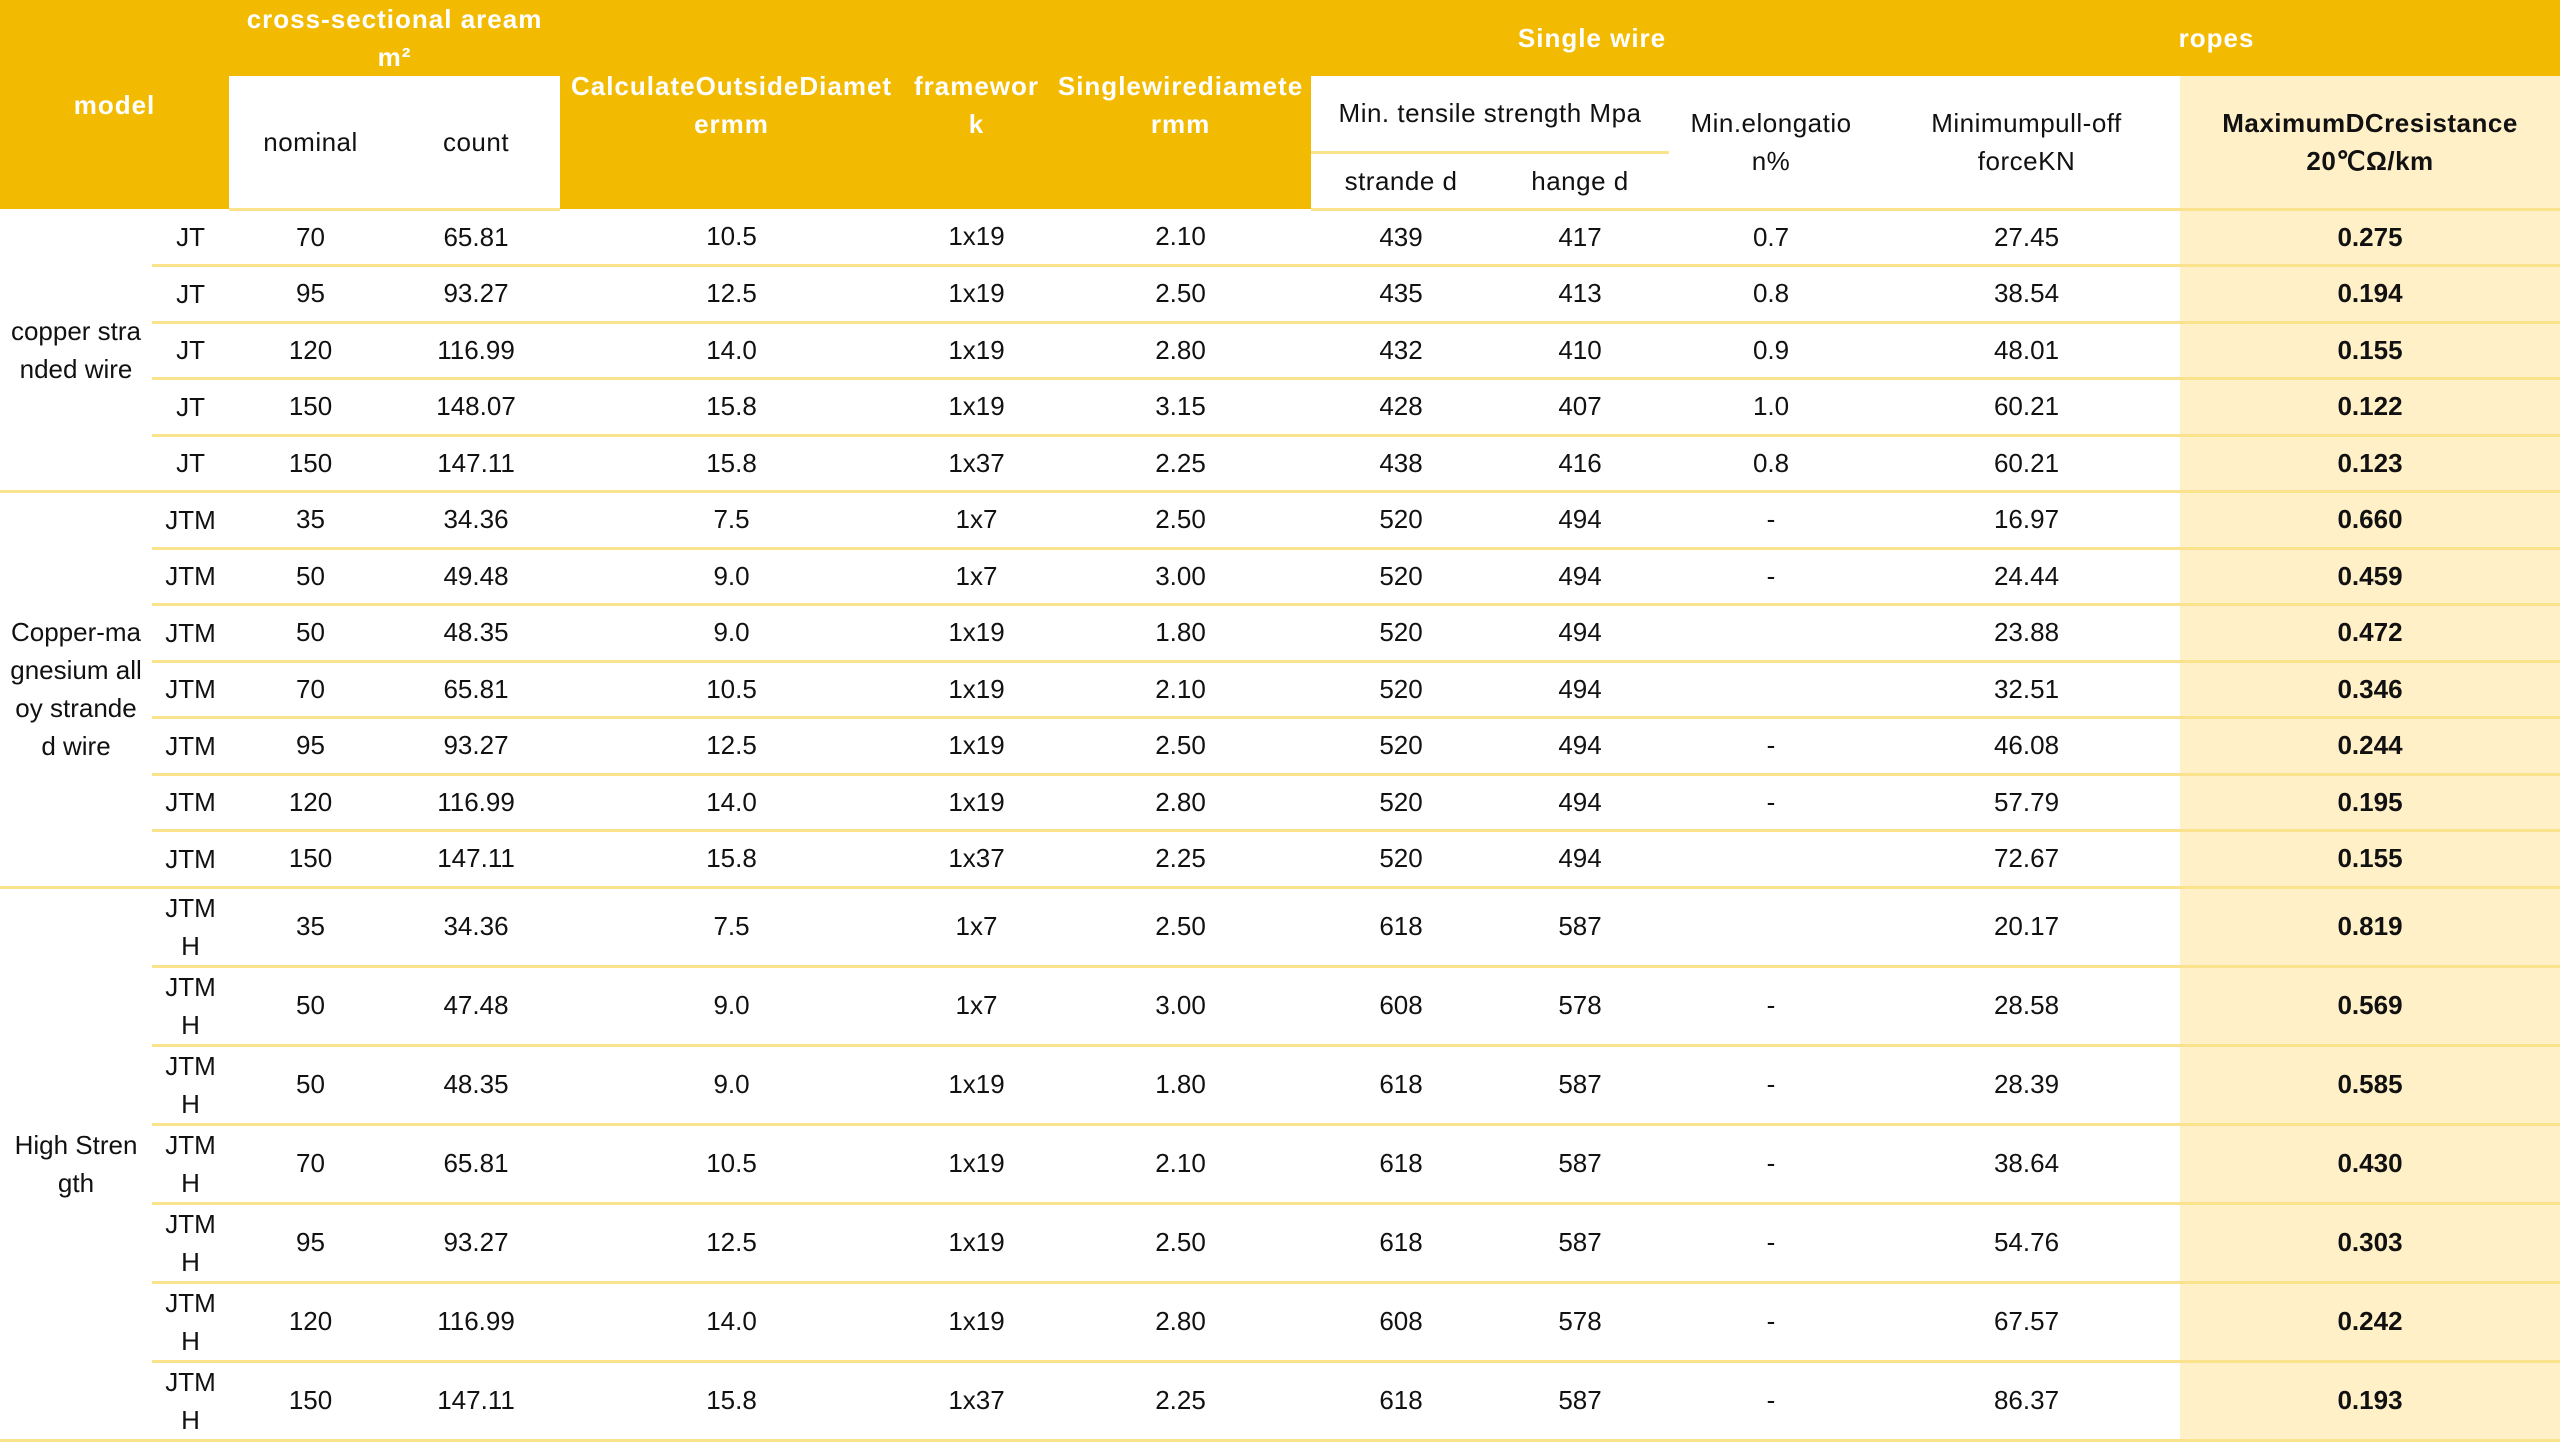 This screenshot has width=2560, height=1442. What do you see at coordinates (476, 927) in the screenshot?
I see `cell-count: 34.36` at bounding box center [476, 927].